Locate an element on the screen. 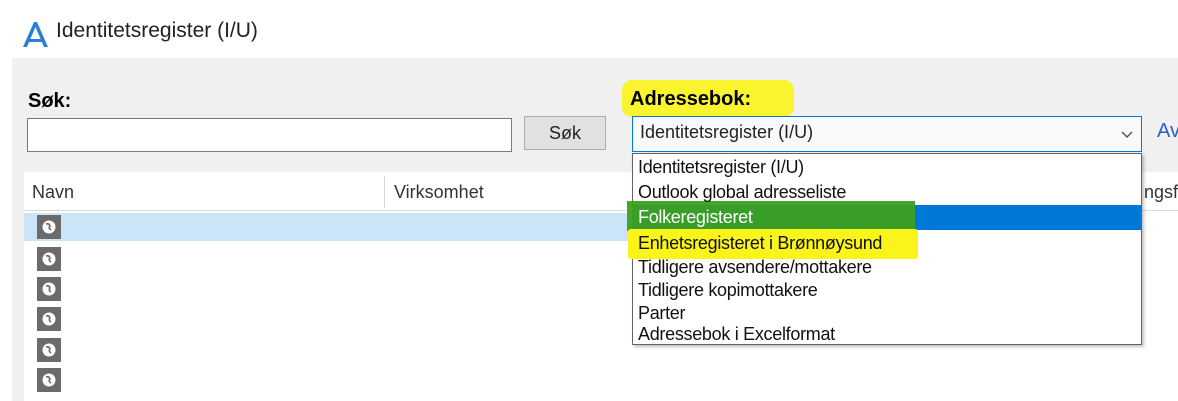 The height and width of the screenshot is (401, 1178). addressbook-selected-value: Identitetsregister (I/U) is located at coordinates (727, 132).